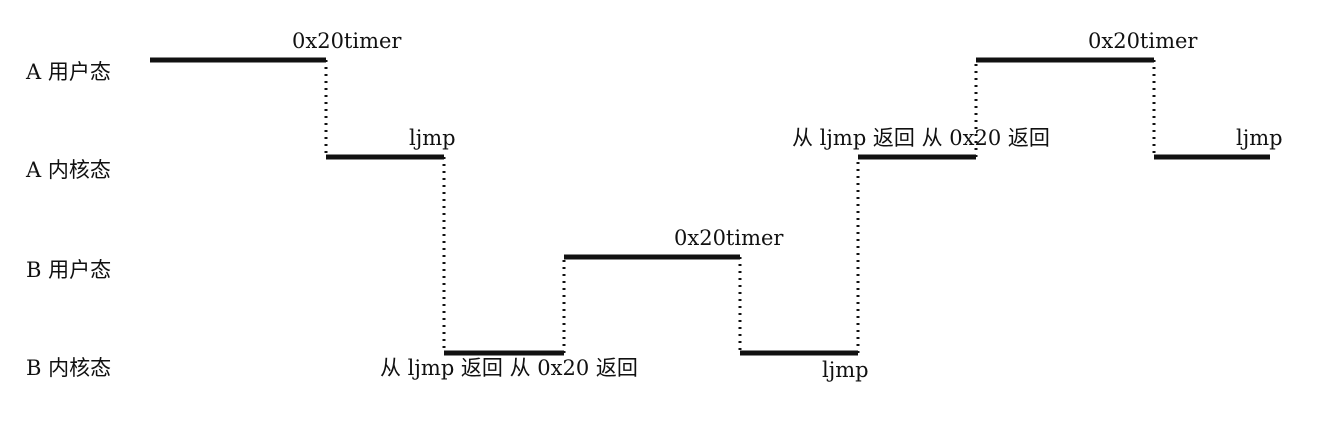  Describe the element at coordinates (432, 138) in the screenshot. I see `annotation-a-kernel-ljmp-1: ljmp` at that location.